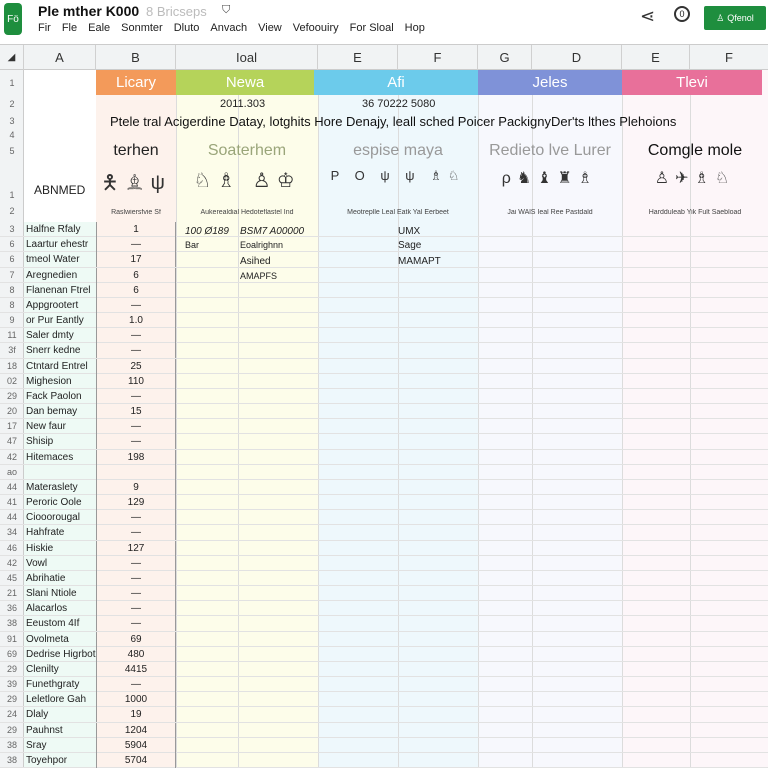  What do you see at coordinates (136, 487) in the screenshot?
I see `row-value-cell: 9` at bounding box center [136, 487].